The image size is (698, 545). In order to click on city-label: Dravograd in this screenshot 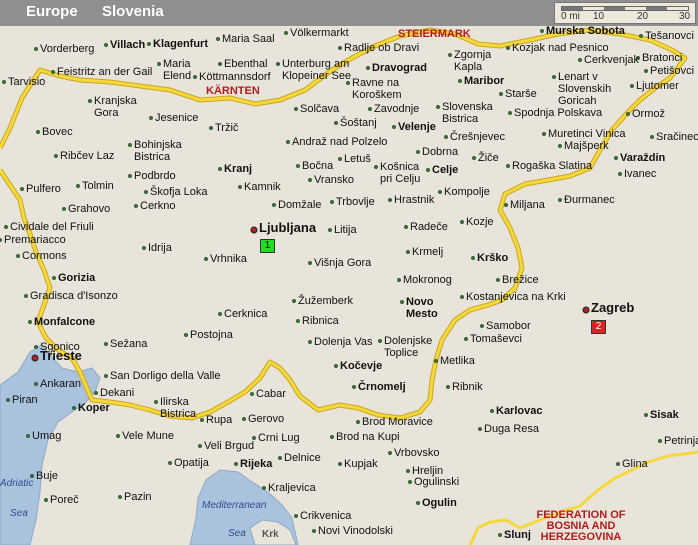, I will do `click(399, 68)`.